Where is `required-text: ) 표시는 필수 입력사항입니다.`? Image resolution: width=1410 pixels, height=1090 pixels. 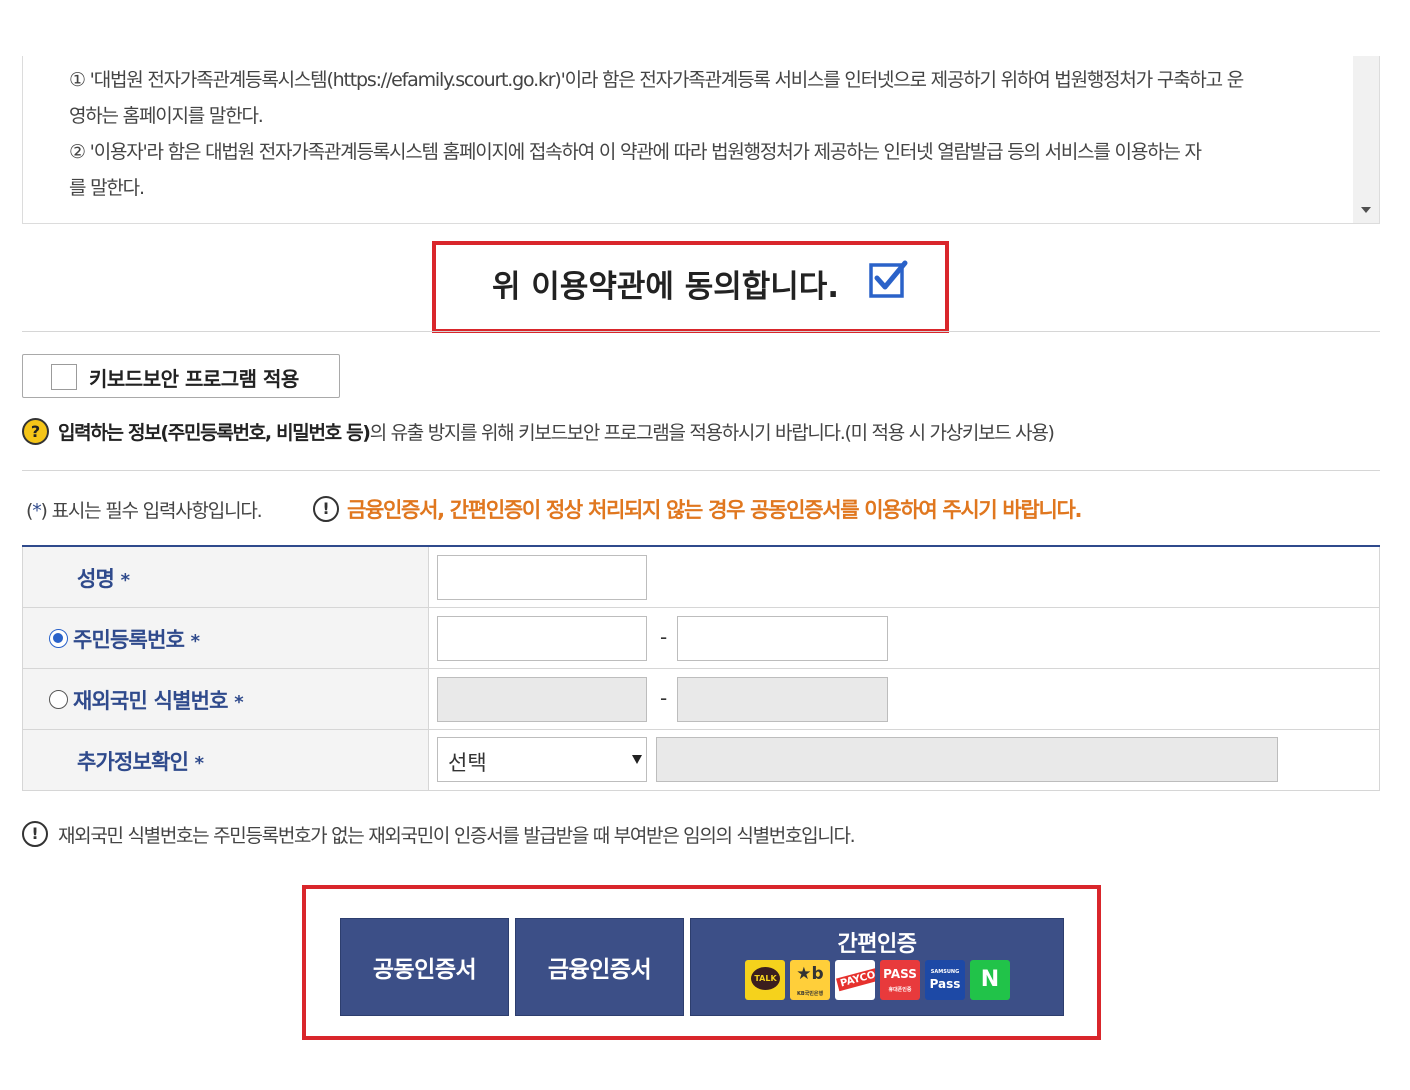
required-text: ) 표시는 필수 입력사항입니다. is located at coordinates (151, 511).